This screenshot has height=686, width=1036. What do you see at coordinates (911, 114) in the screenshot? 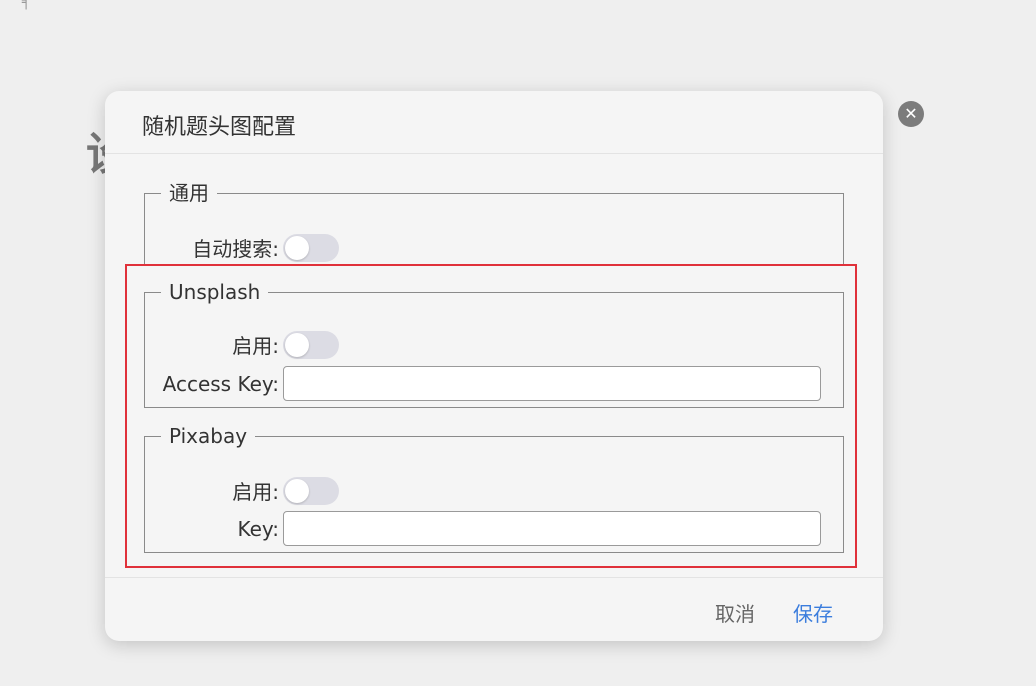
I see `close-icon: ✕` at bounding box center [911, 114].